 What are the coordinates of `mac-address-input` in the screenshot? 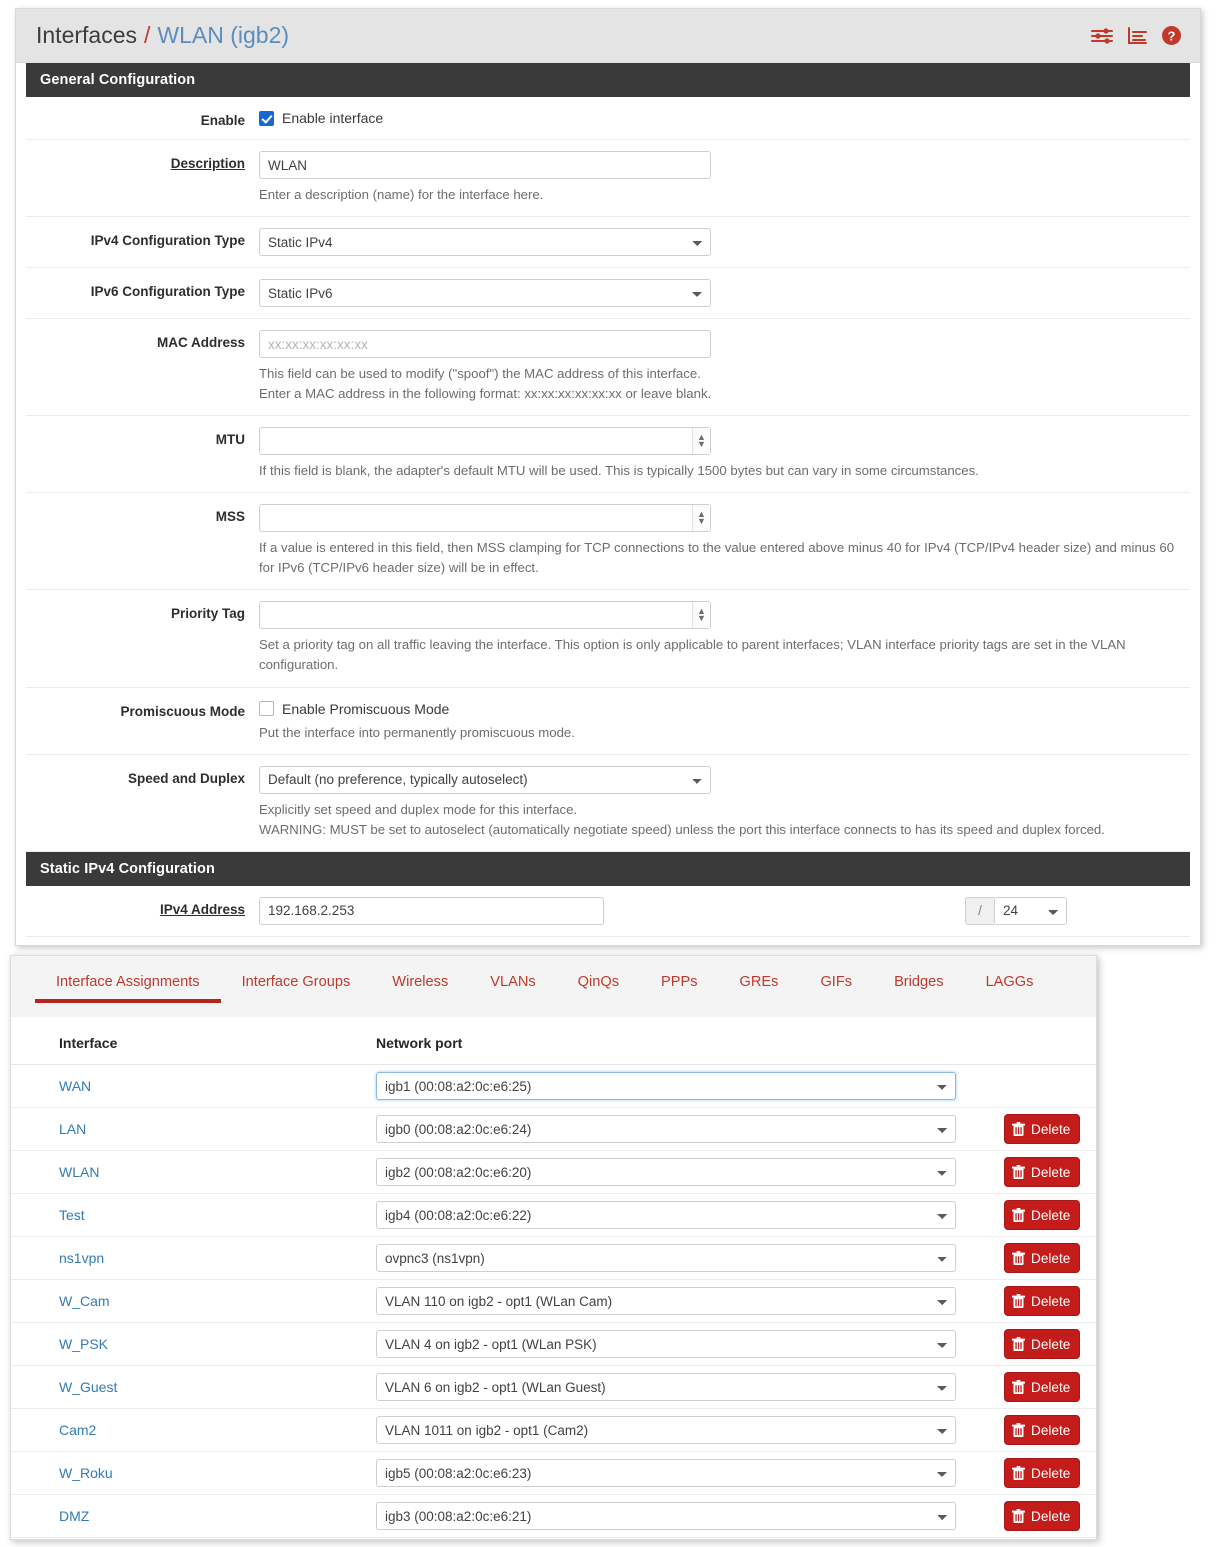 It's located at (485, 344).